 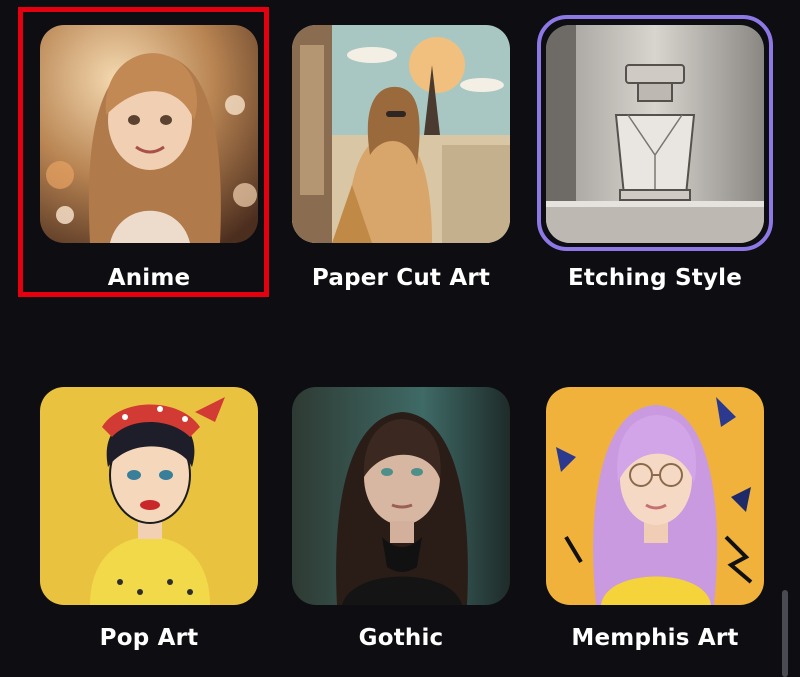 I want to click on etching-style-thumbnail, so click(x=655, y=134).